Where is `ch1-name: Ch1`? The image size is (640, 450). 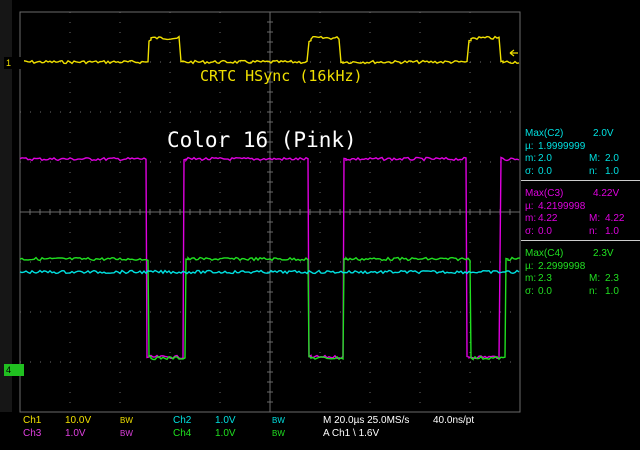 ch1-name: Ch1 is located at coordinates (32, 420).